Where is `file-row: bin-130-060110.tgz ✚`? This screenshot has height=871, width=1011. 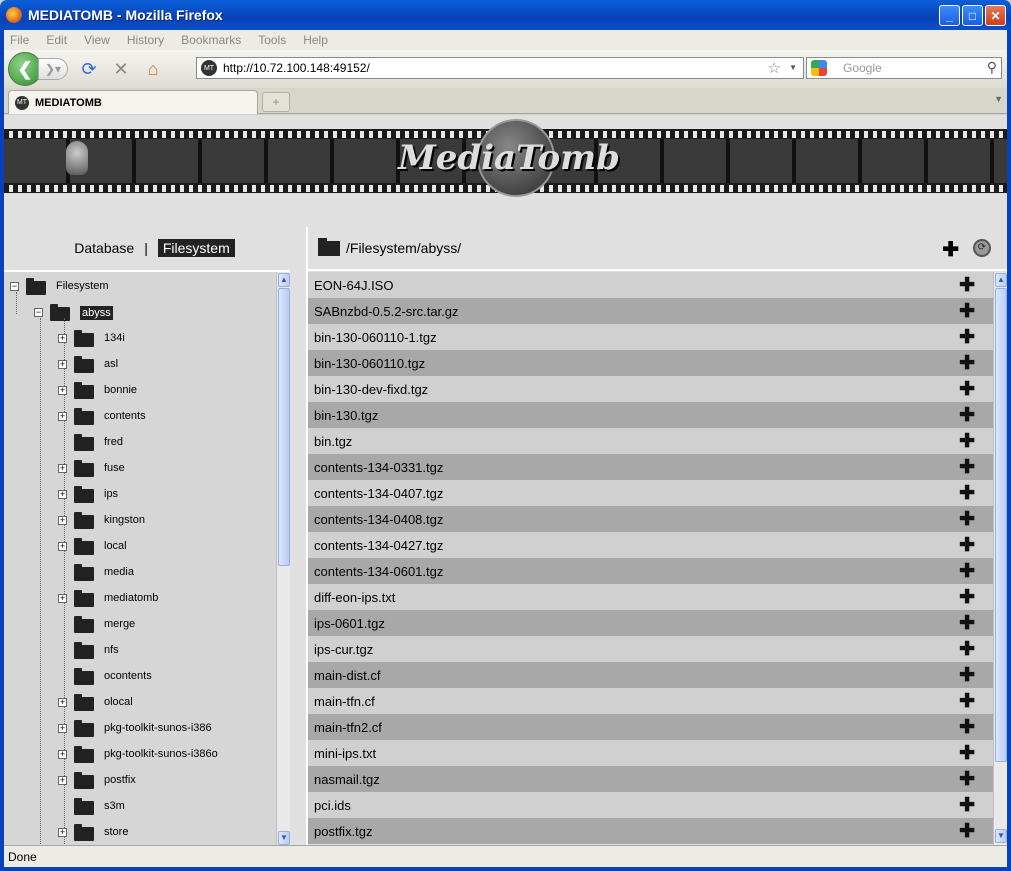 file-row: bin-130-060110.tgz ✚ is located at coordinates (650, 363).